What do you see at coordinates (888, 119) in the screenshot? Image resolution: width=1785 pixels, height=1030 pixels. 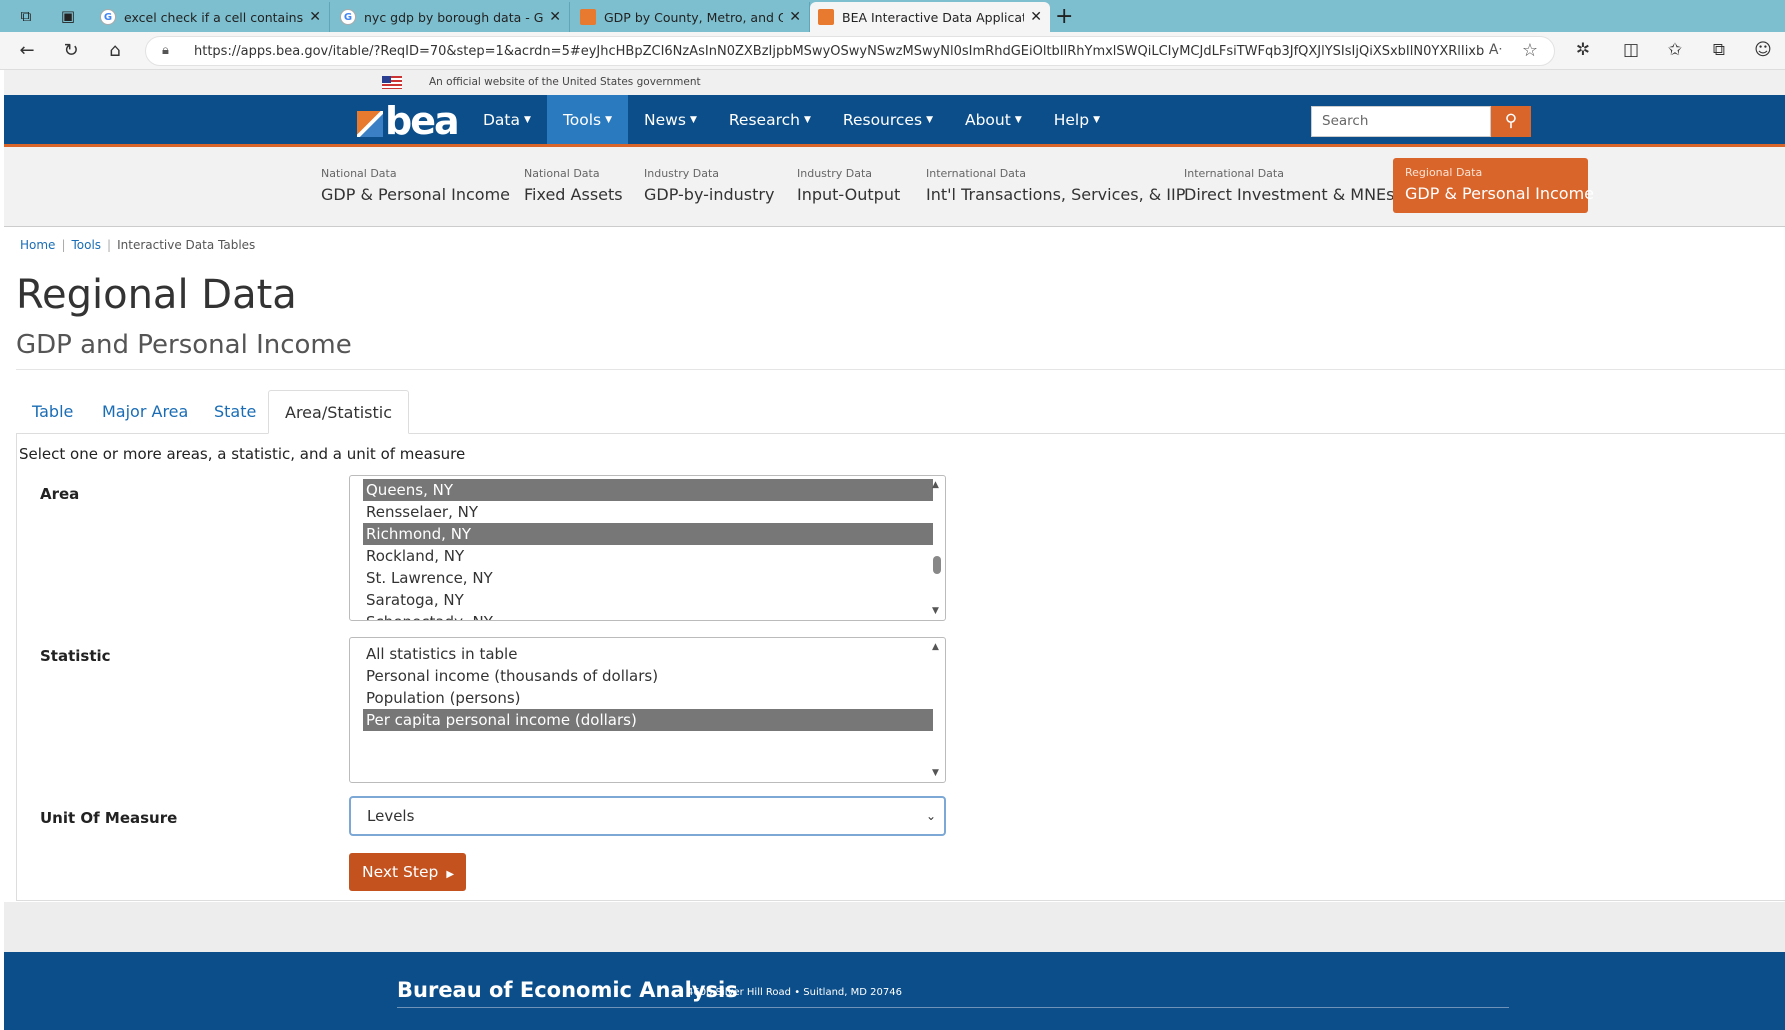 I see `nav-resources: Resources ▼` at bounding box center [888, 119].